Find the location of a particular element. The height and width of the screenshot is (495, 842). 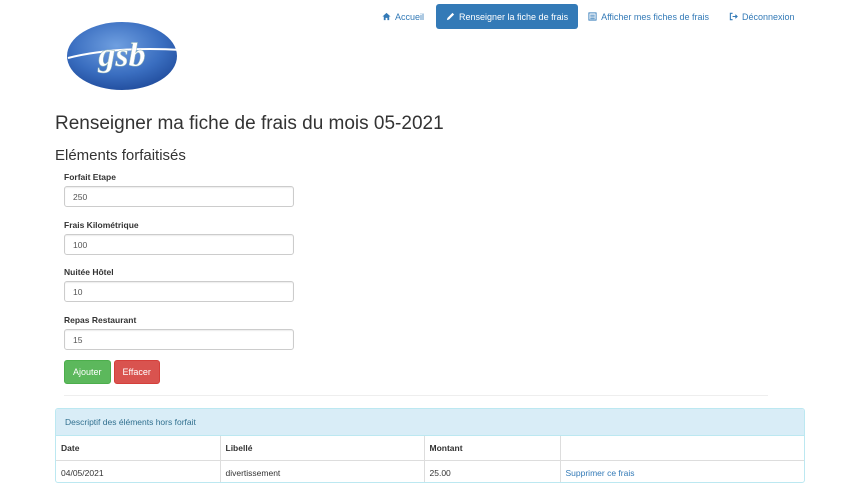

field-label: Forfait Etape is located at coordinates (90, 177).